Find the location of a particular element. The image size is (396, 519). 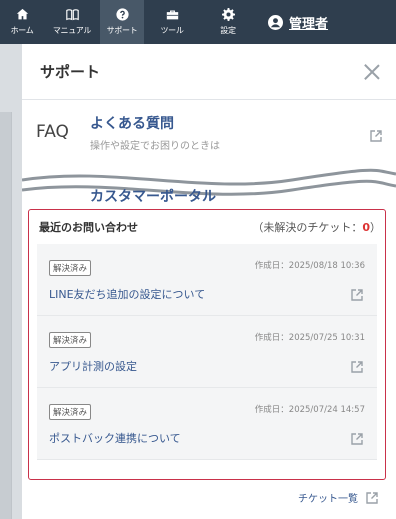

ticket-date: 作成日：2025/08/18 10:36 is located at coordinates (309, 266).